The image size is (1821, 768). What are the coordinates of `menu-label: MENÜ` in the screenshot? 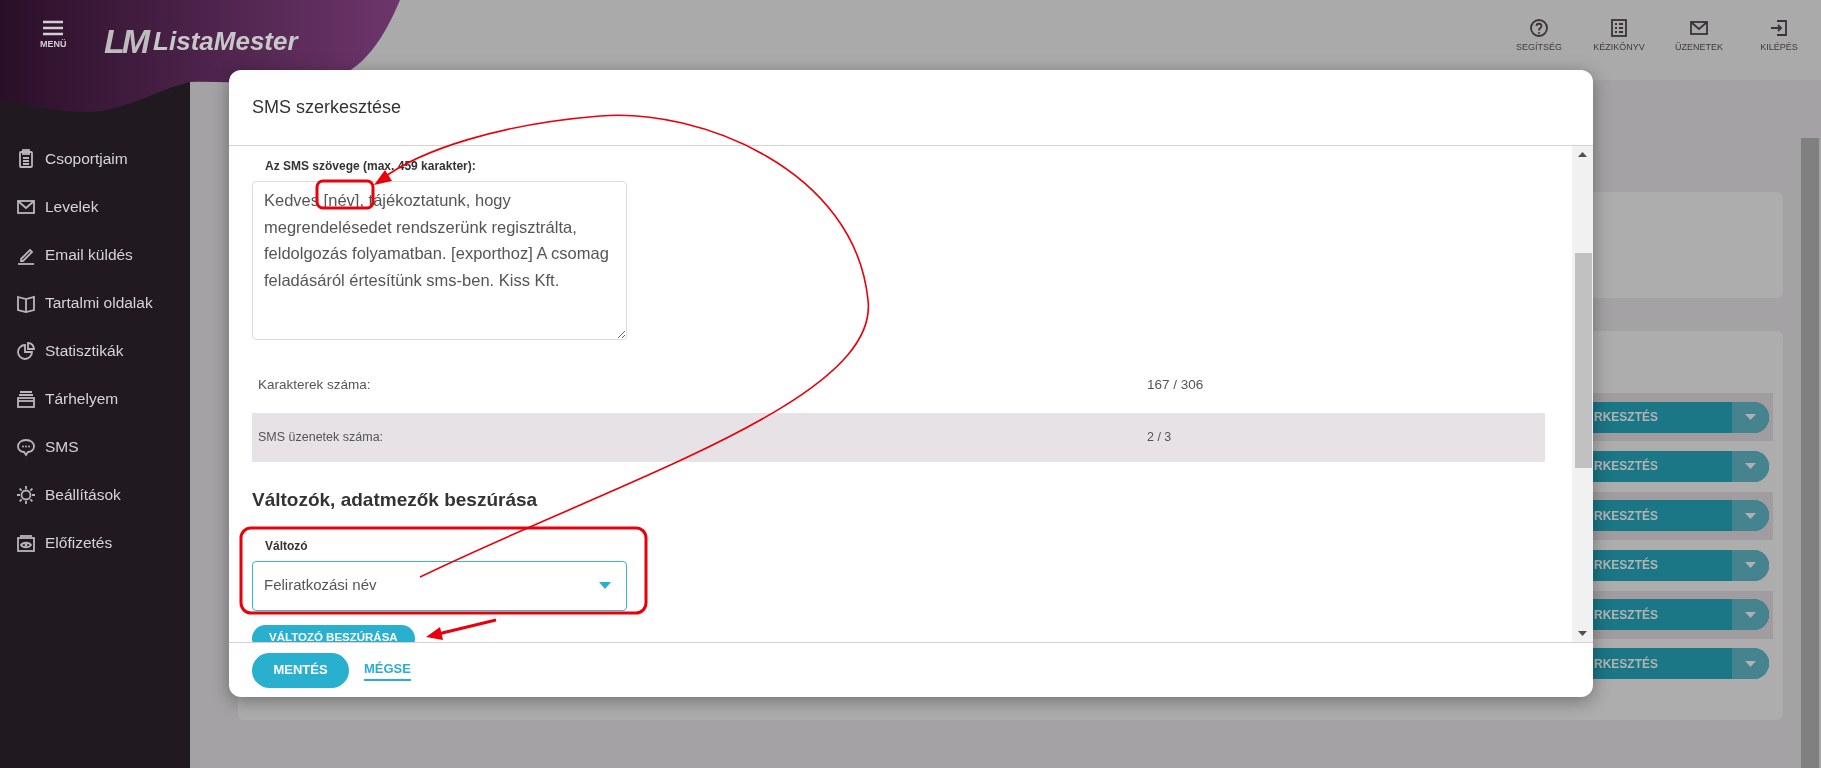 It's located at (53, 45).